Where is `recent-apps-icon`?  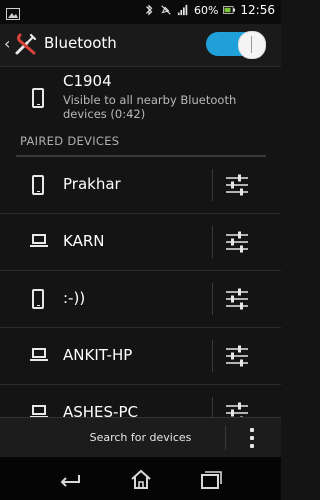 recent-apps-icon is located at coordinates (211, 479).